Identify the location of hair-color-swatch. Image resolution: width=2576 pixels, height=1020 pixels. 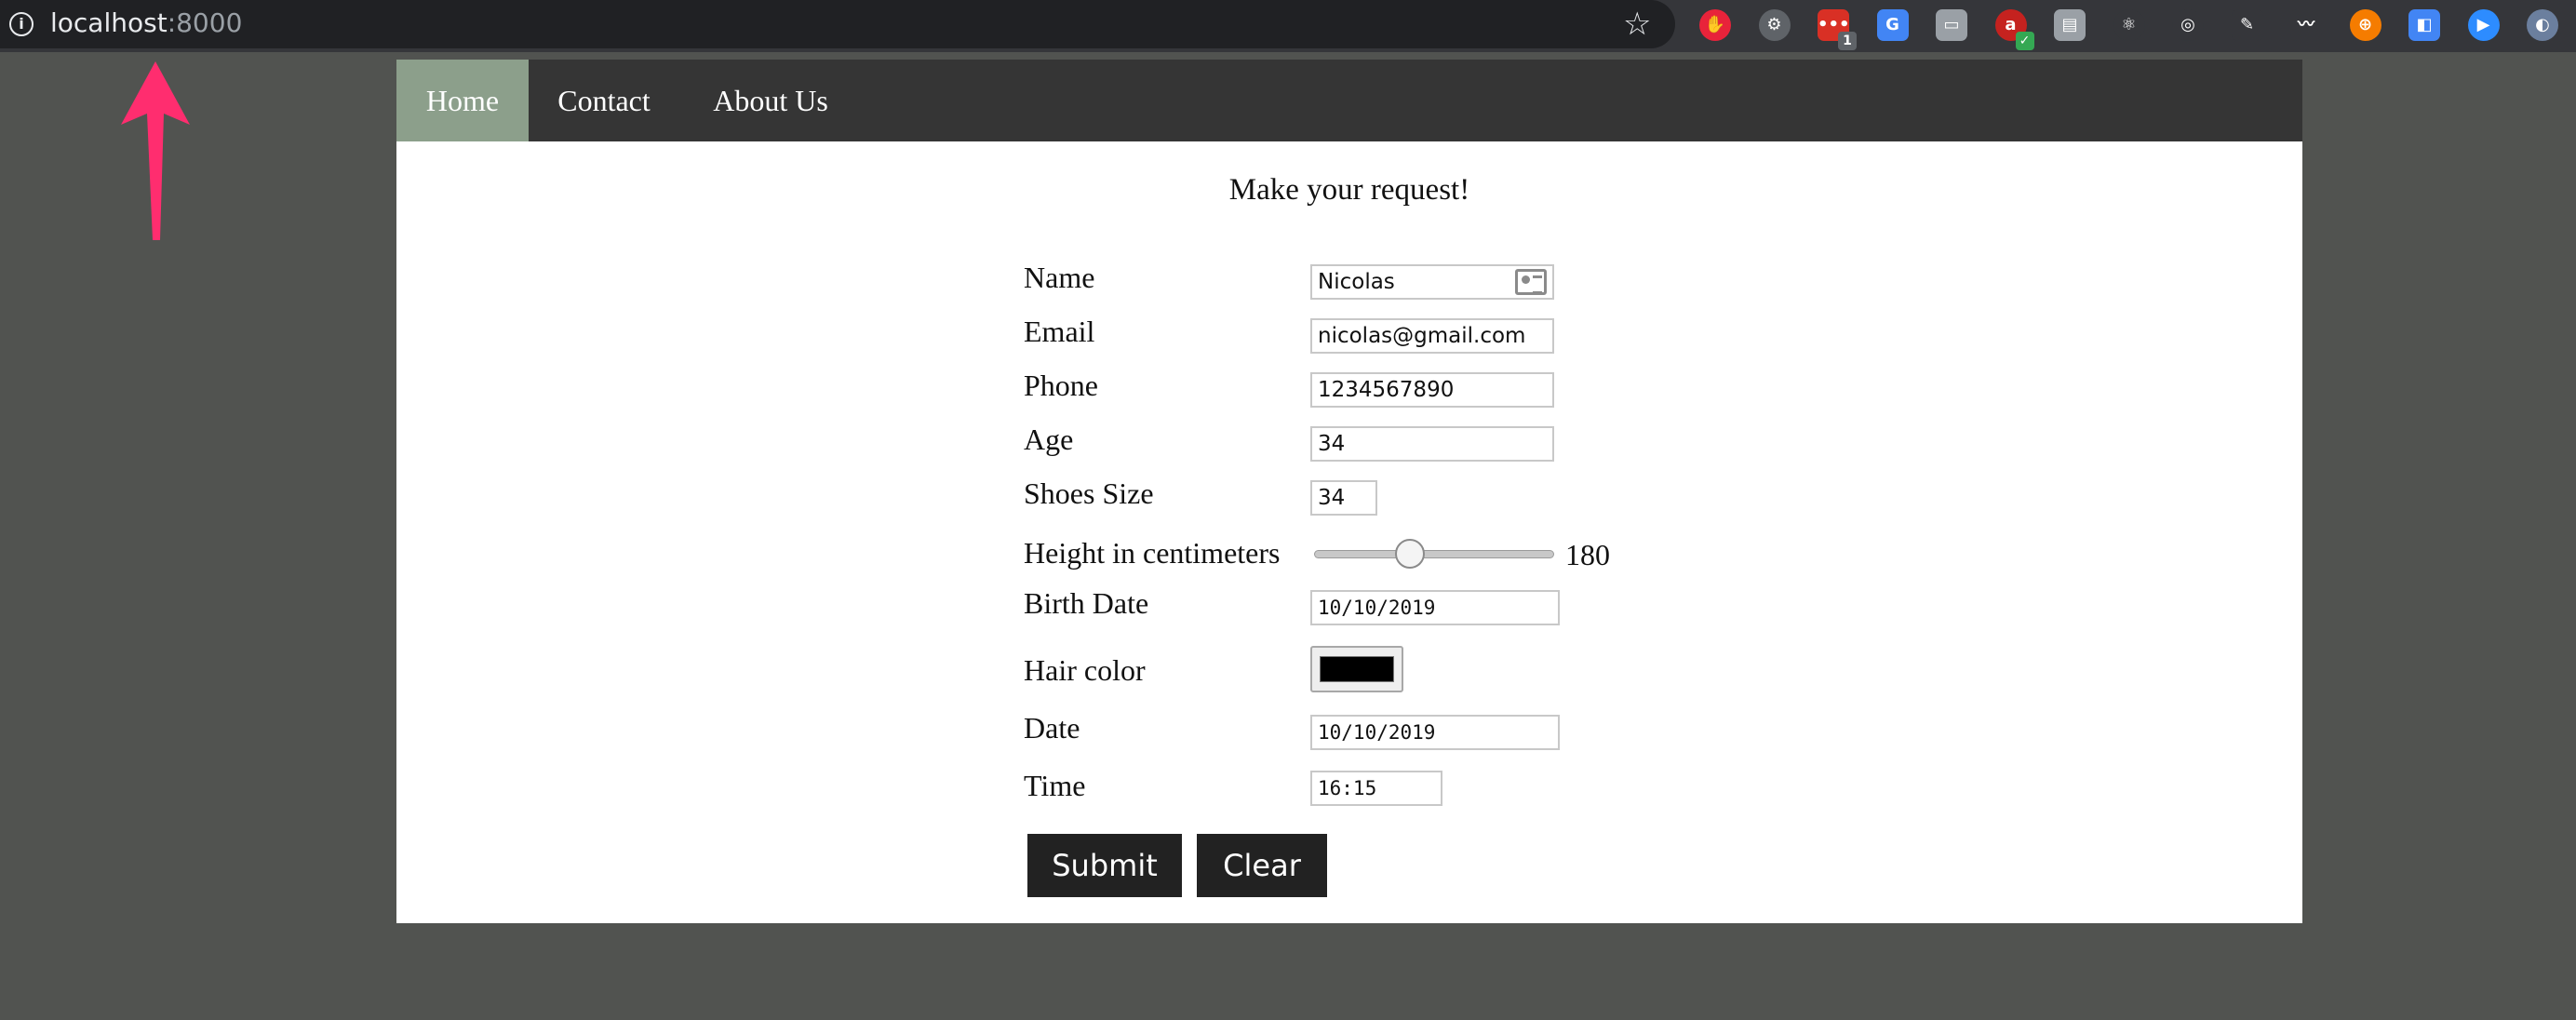
(1357, 669).